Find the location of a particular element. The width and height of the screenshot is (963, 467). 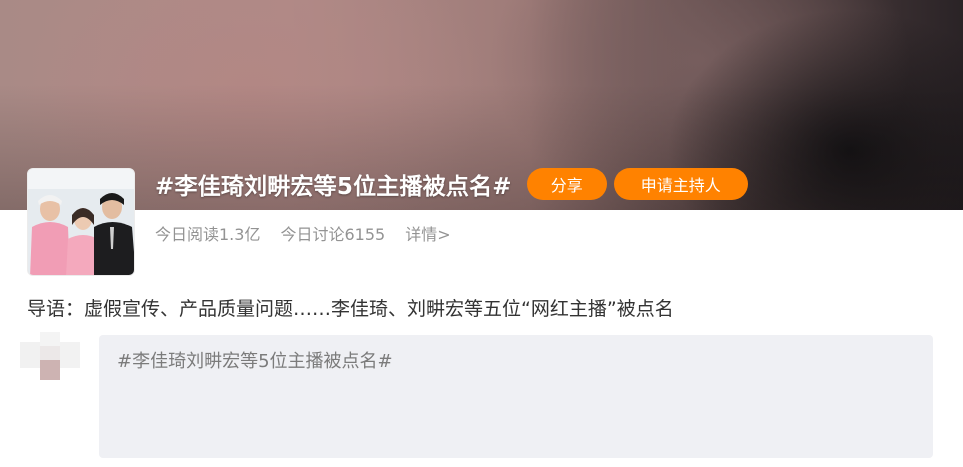

user-avatar is located at coordinates (50, 357).